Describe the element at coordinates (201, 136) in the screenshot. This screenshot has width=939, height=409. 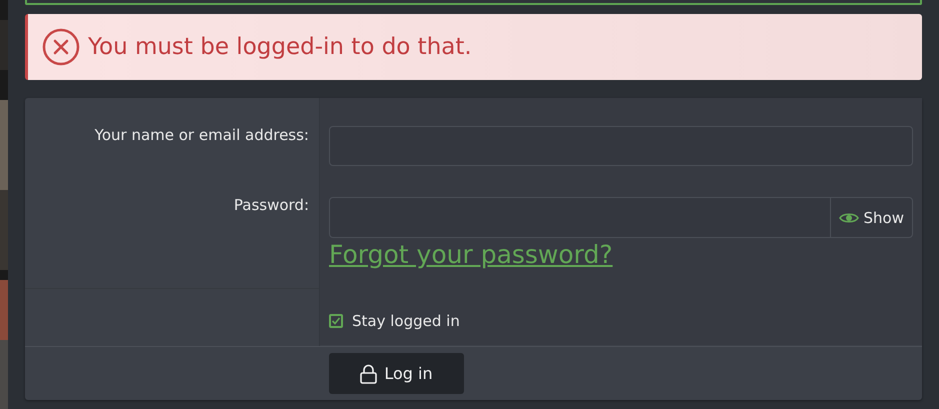
I see `field-label: Your name or email address:` at that location.